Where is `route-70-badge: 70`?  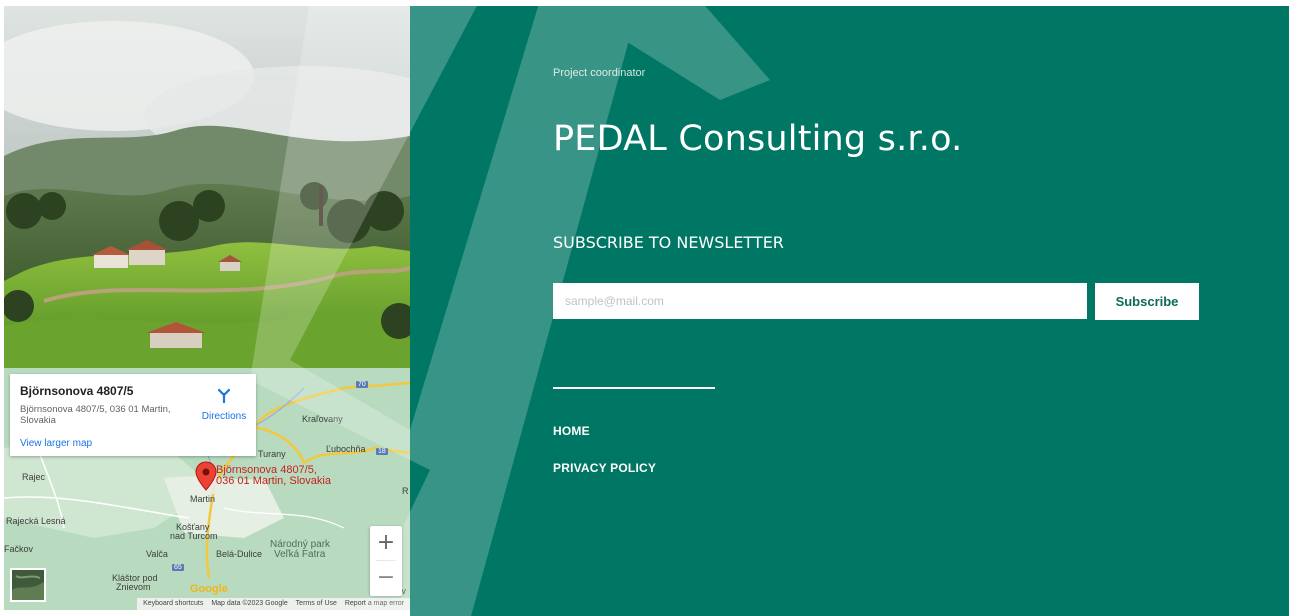
route-70-badge: 70 is located at coordinates (362, 384).